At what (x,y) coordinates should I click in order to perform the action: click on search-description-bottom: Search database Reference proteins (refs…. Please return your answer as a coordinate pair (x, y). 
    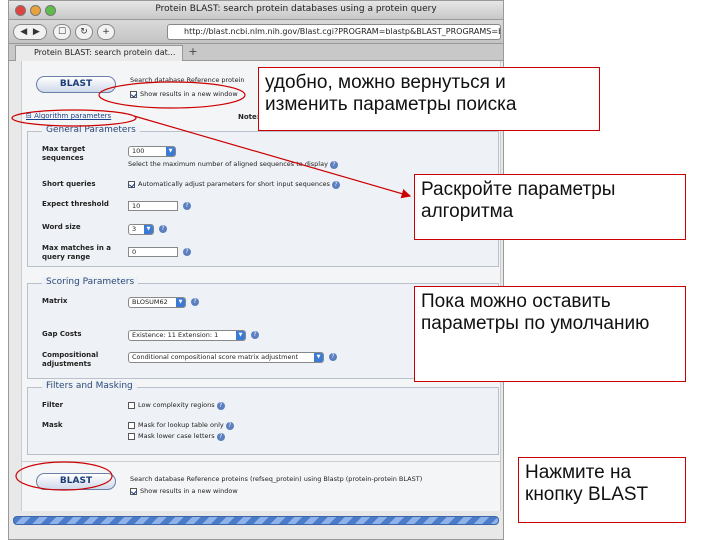
    Looking at the image, I should click on (276, 479).